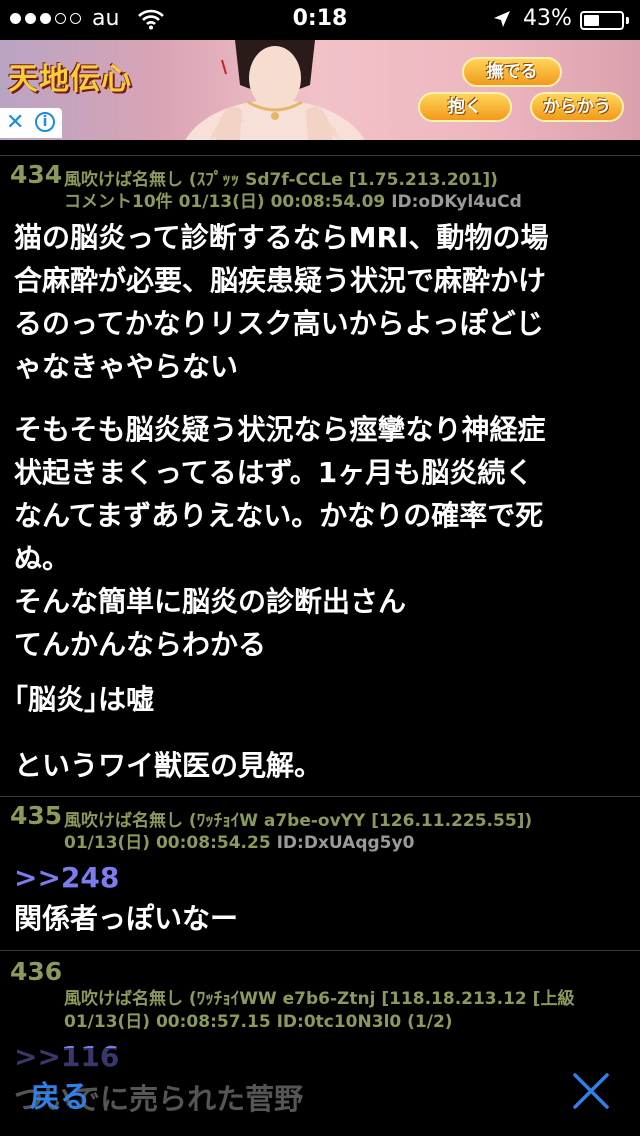 The width and height of the screenshot is (640, 1136). I want to click on location-arrow-icon, so click(502, 19).